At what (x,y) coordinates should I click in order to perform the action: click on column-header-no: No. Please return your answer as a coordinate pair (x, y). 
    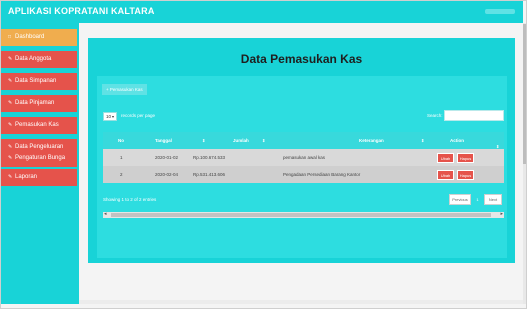
    Looking at the image, I should click on (121, 140).